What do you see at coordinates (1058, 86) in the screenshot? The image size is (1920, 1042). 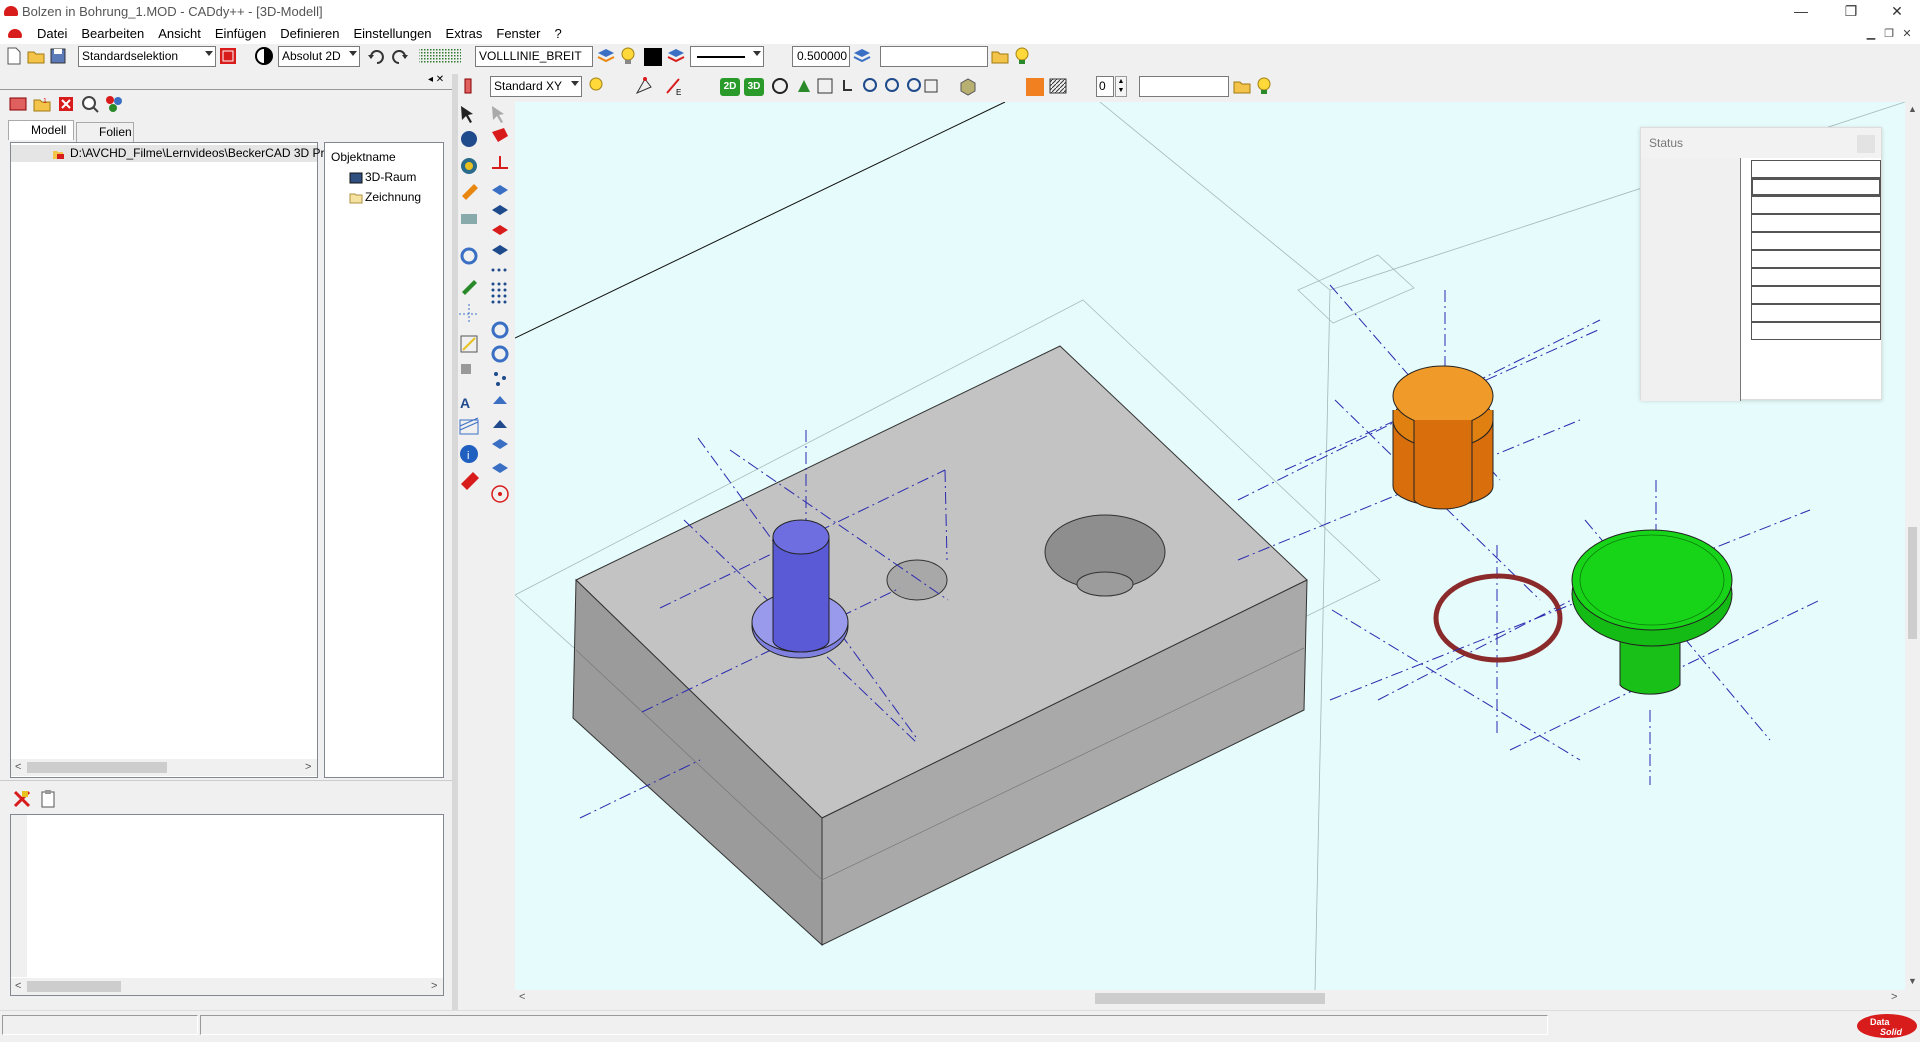 I see `hatch-icon` at bounding box center [1058, 86].